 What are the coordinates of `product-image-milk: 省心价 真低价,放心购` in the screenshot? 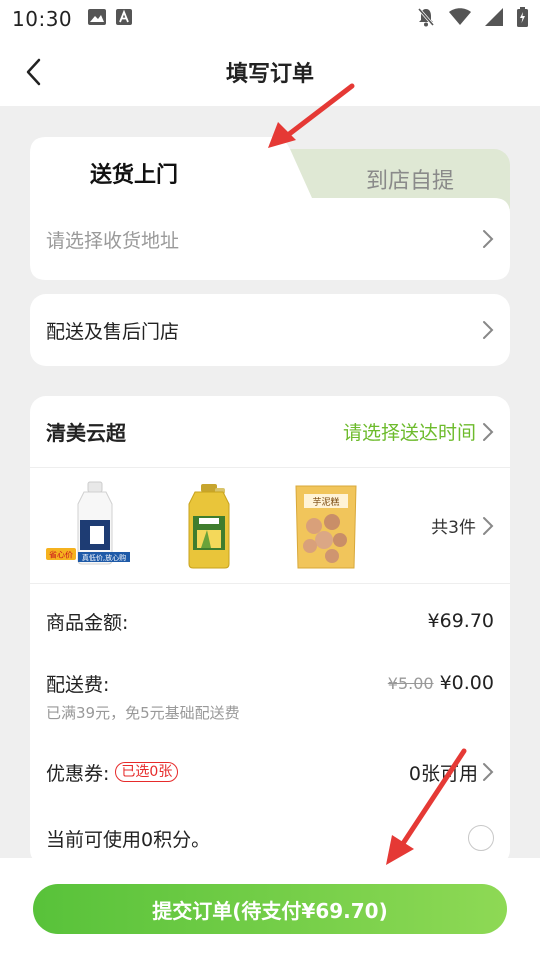 It's located at (92, 526).